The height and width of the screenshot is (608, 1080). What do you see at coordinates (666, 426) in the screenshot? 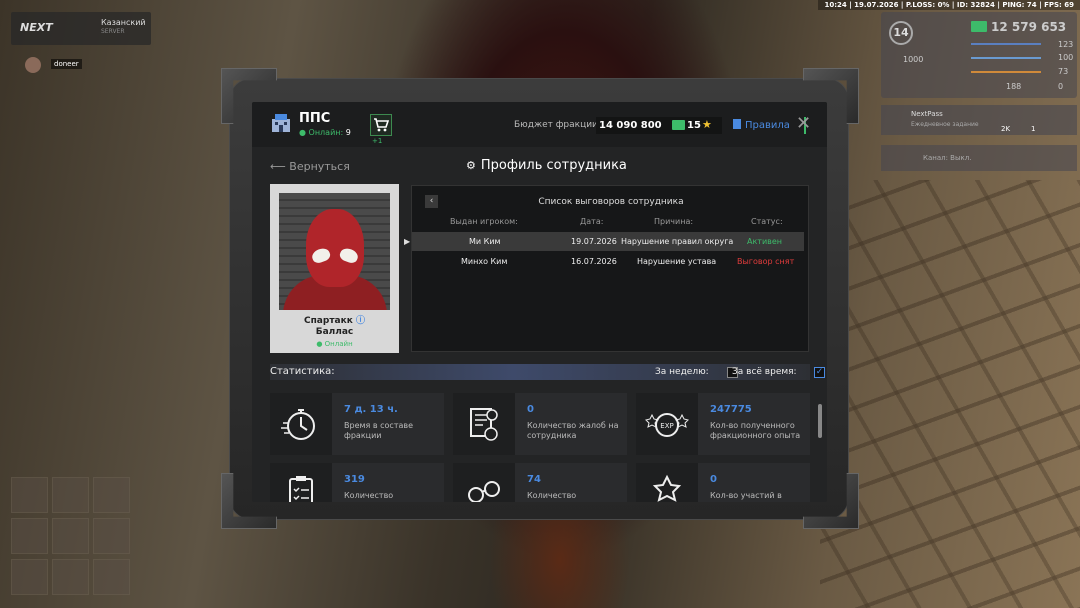
I see `svg-text: EXP` at bounding box center [666, 426].